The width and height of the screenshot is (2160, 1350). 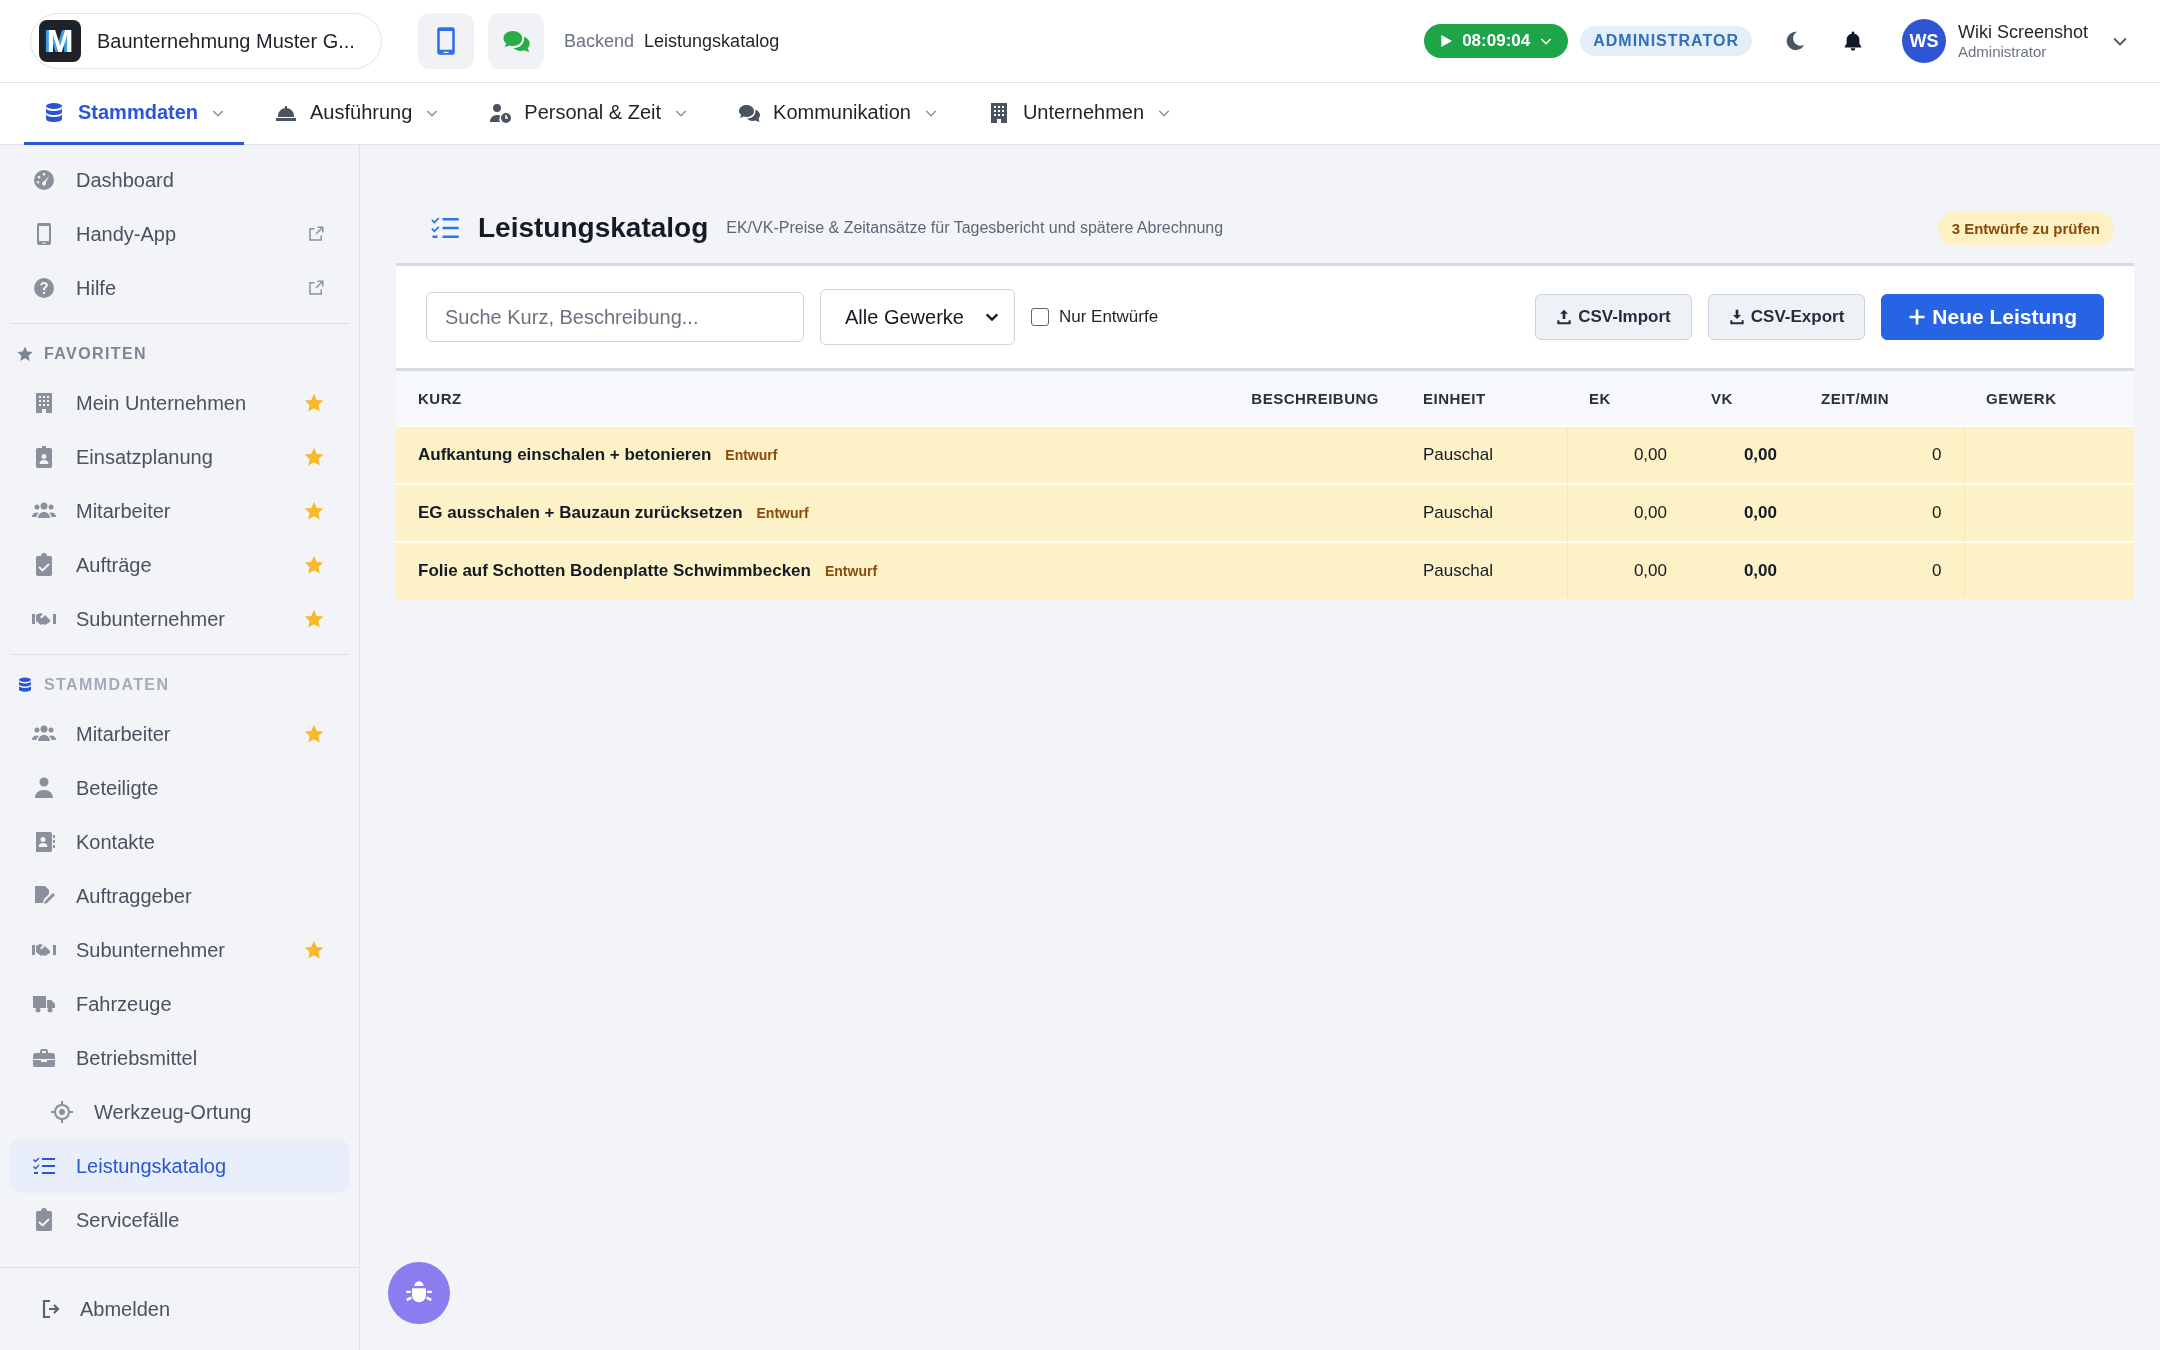 I want to click on chat-button, so click(x=516, y=41).